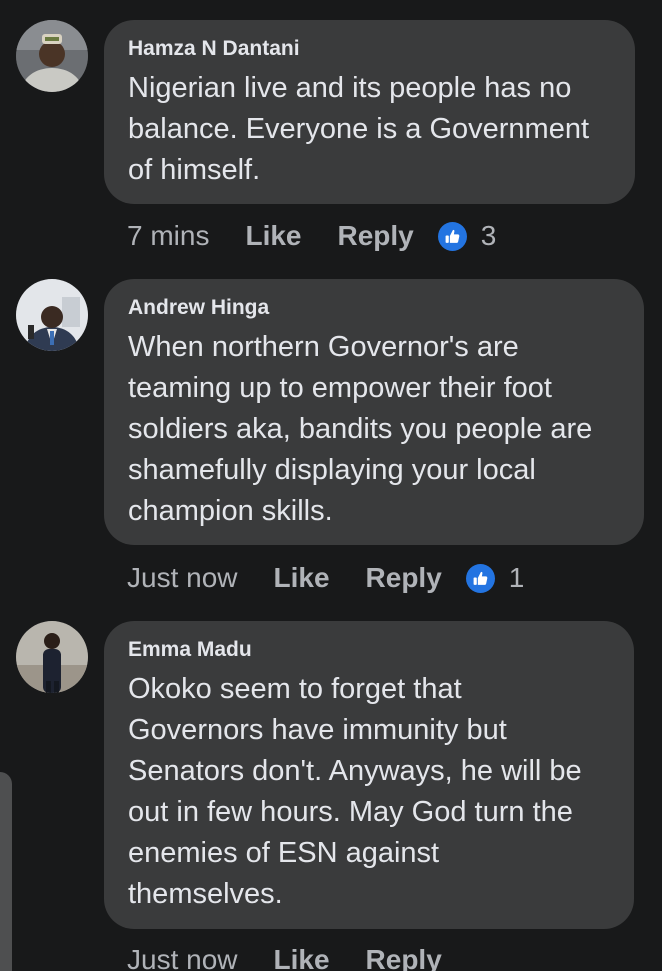  I want to click on comment-timestamp: 7 mins, so click(168, 236).